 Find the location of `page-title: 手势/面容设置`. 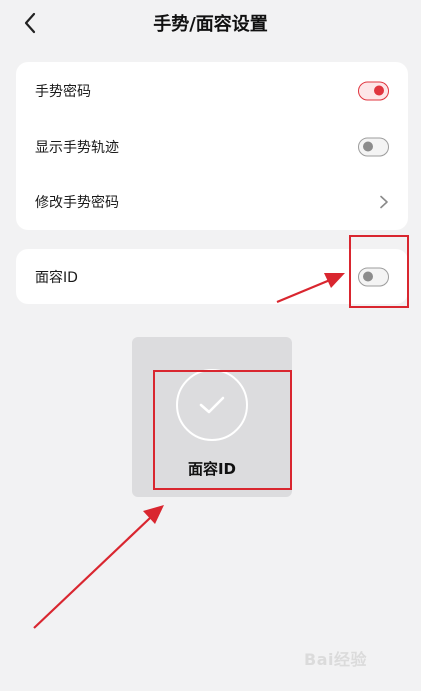

page-title: 手势/面容设置 is located at coordinates (210, 24).